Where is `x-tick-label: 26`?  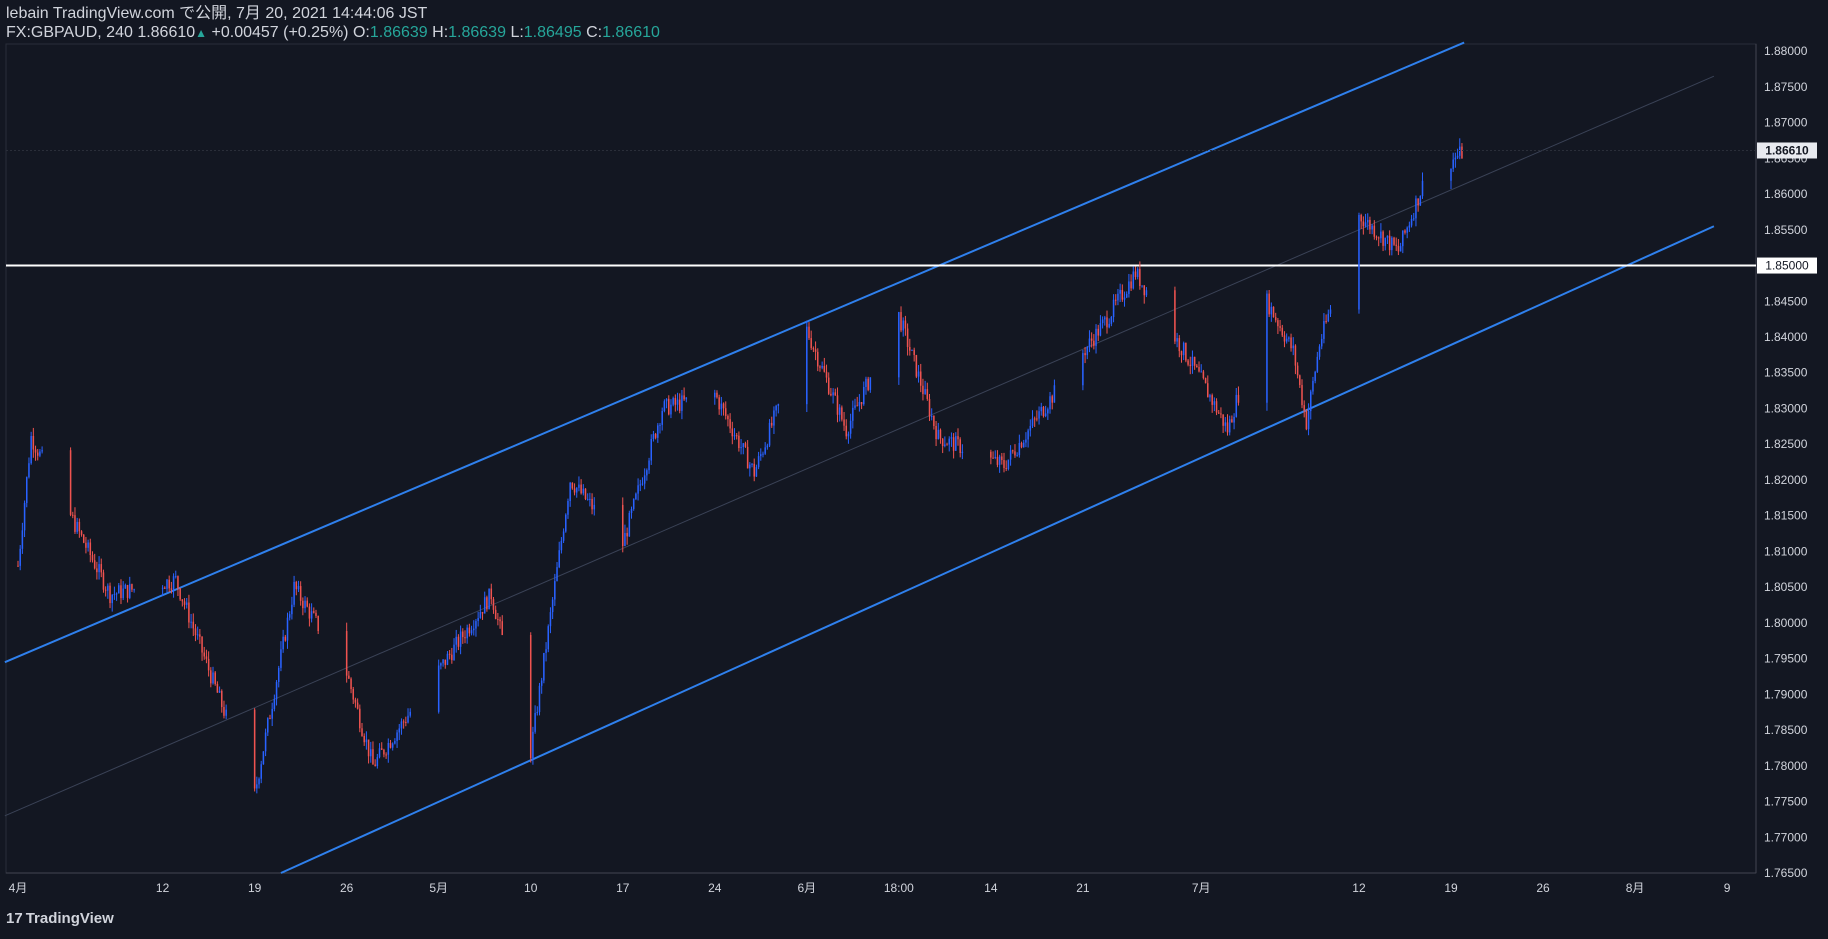
x-tick-label: 26 is located at coordinates (1543, 888).